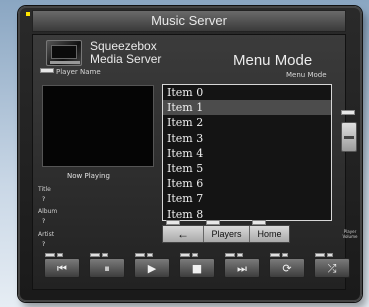  What do you see at coordinates (64, 53) in the screenshot?
I see `server-logo-icon` at bounding box center [64, 53].